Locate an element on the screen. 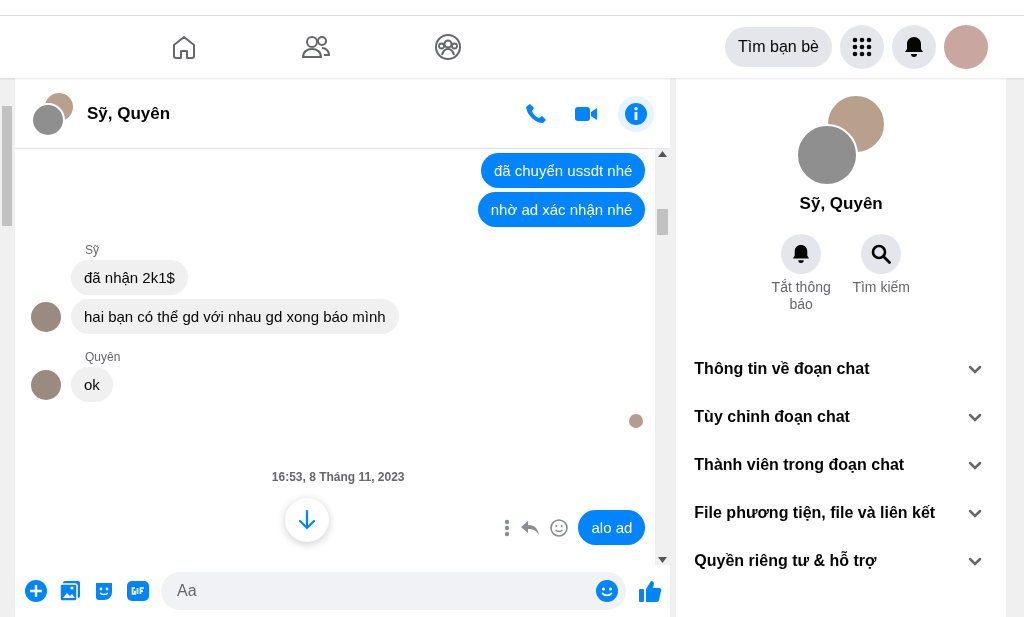 The height and width of the screenshot is (617, 1024). thumbs-up-icon is located at coordinates (650, 591).